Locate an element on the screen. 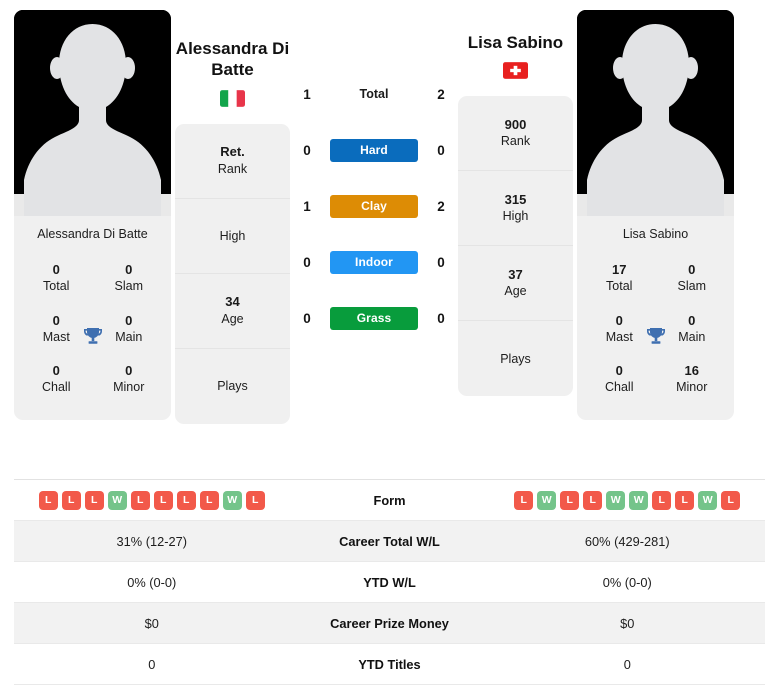  h2h-row-hard: 0 Hard 0 is located at coordinates (374, 150).